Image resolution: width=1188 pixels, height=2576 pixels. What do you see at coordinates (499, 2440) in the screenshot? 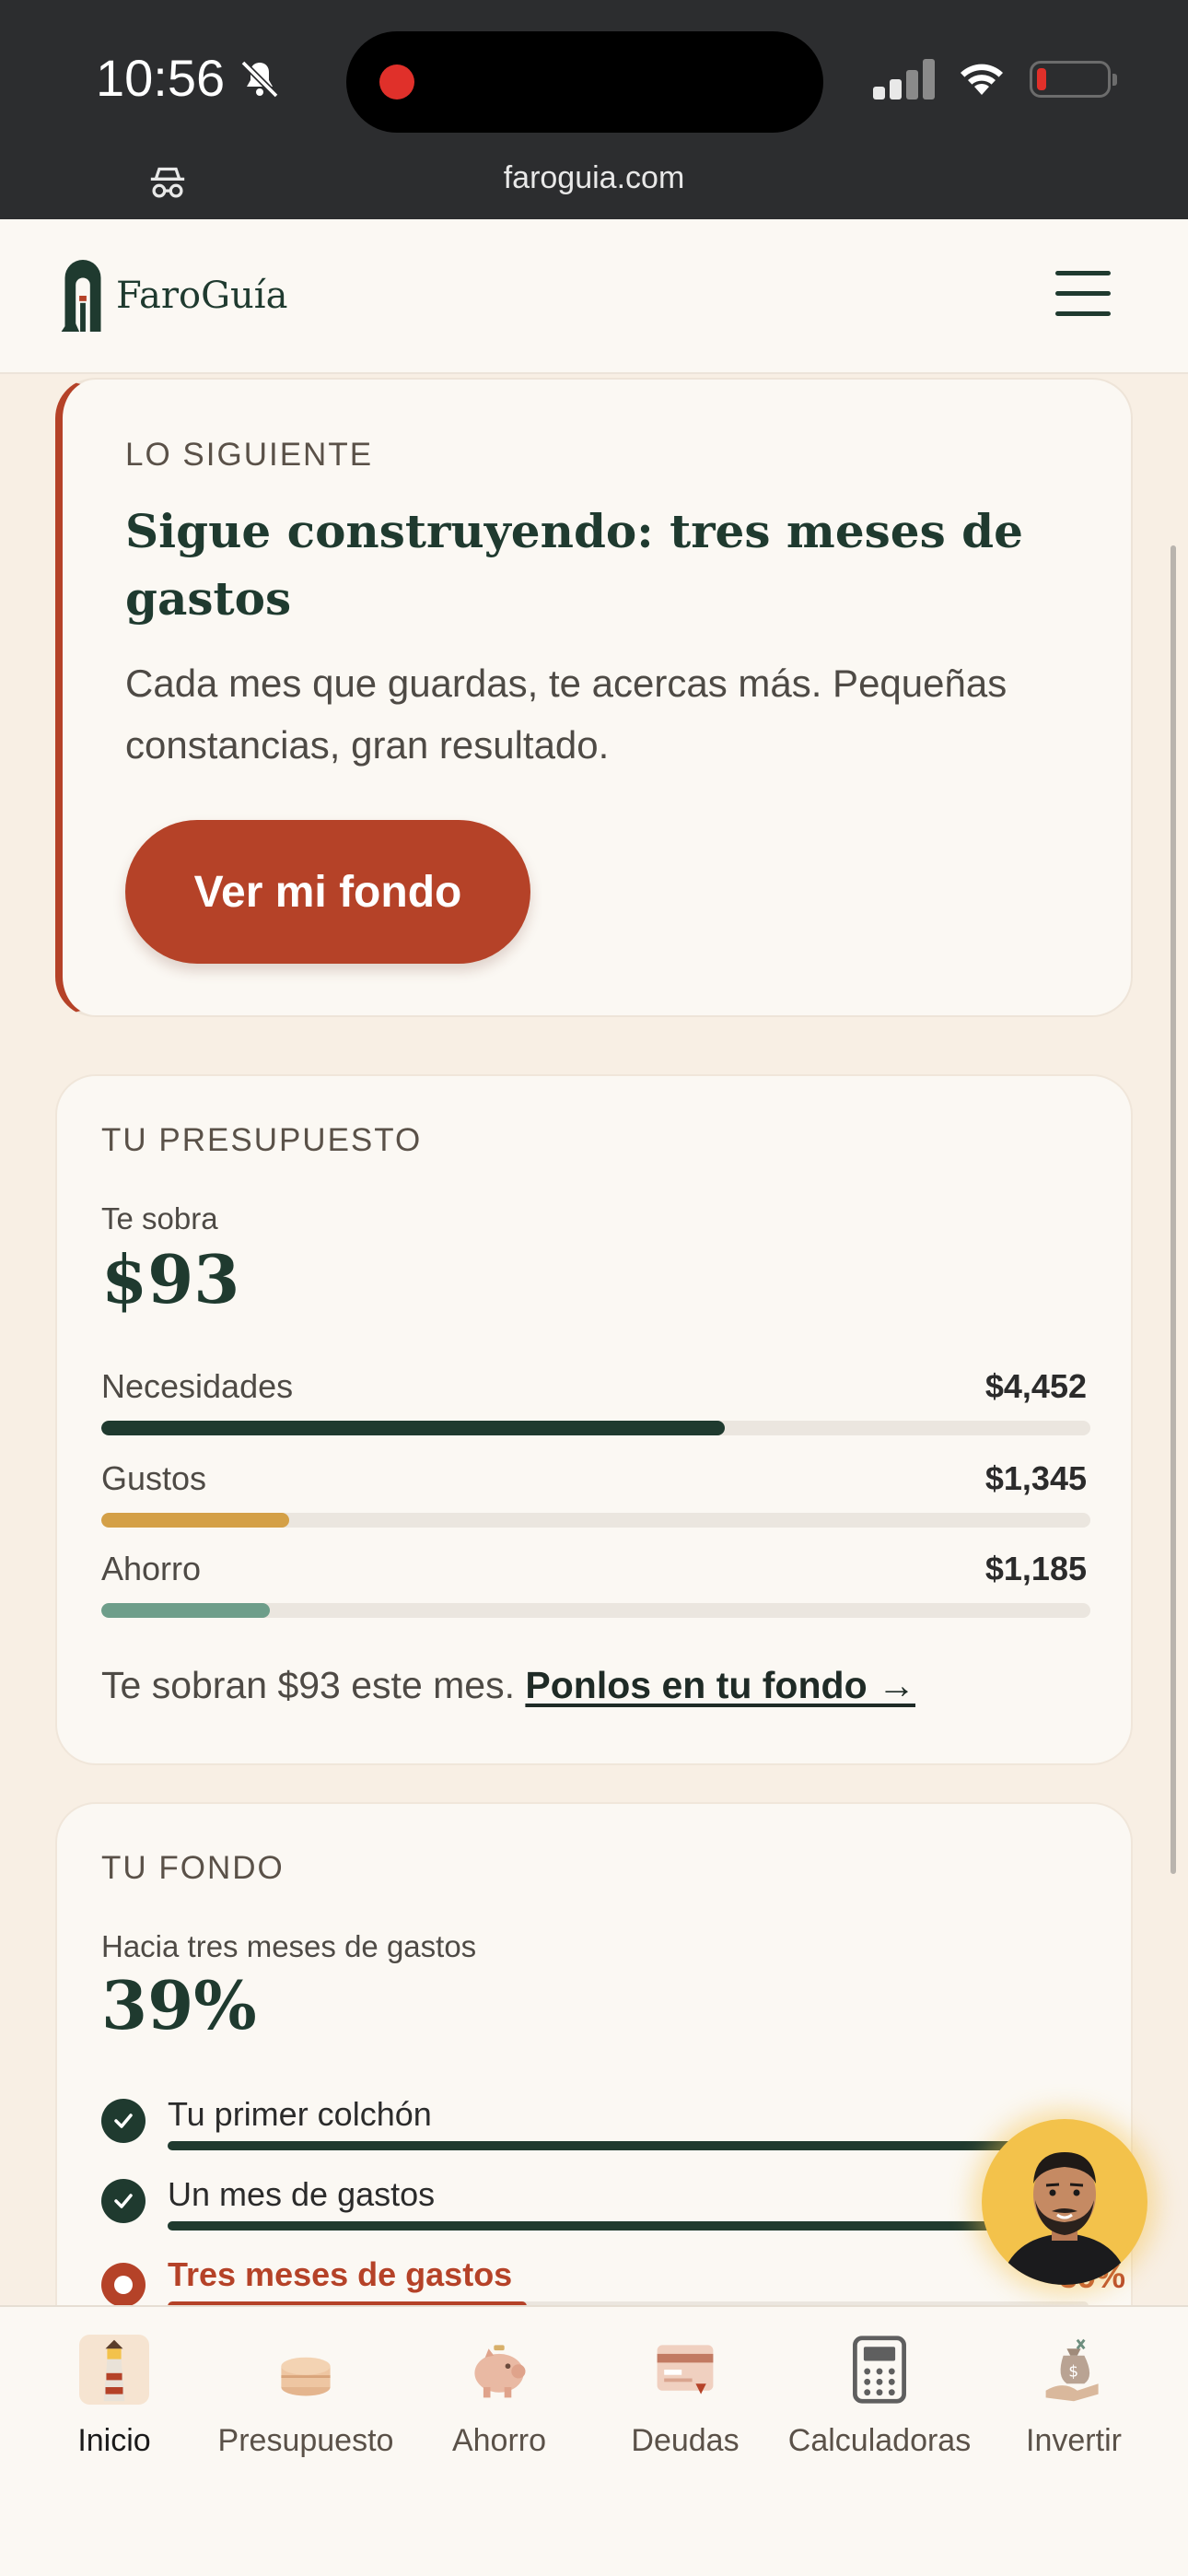
I see `nav-label: Ahorro` at bounding box center [499, 2440].